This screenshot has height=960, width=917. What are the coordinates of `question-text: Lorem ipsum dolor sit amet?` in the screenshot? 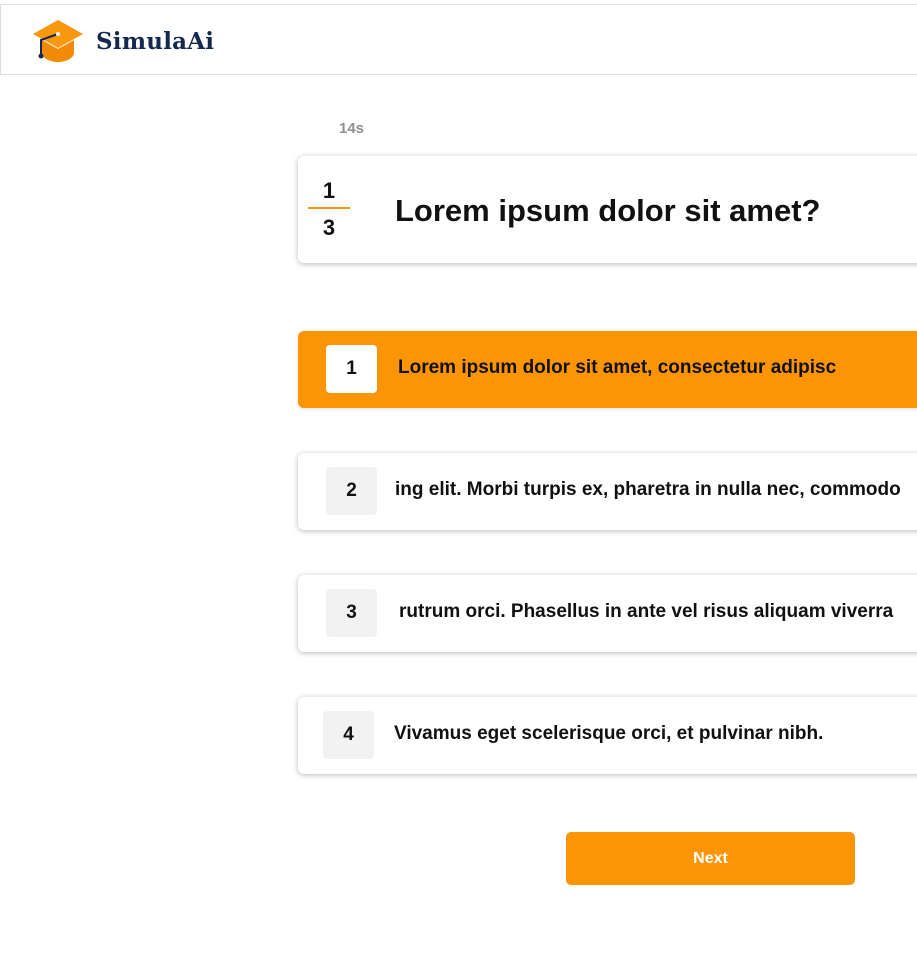 It's located at (608, 210).